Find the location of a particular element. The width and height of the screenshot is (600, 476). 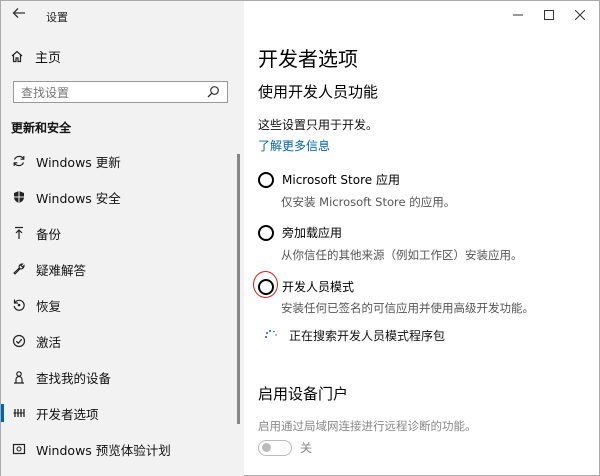

learn-more-link: 了解更多信息 is located at coordinates (294, 145).